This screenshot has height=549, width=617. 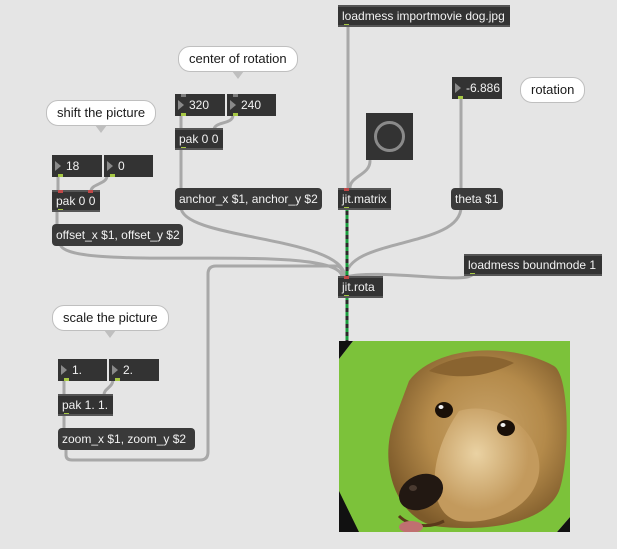 I want to click on cord-scaley-to-pak, so click(x=108, y=387).